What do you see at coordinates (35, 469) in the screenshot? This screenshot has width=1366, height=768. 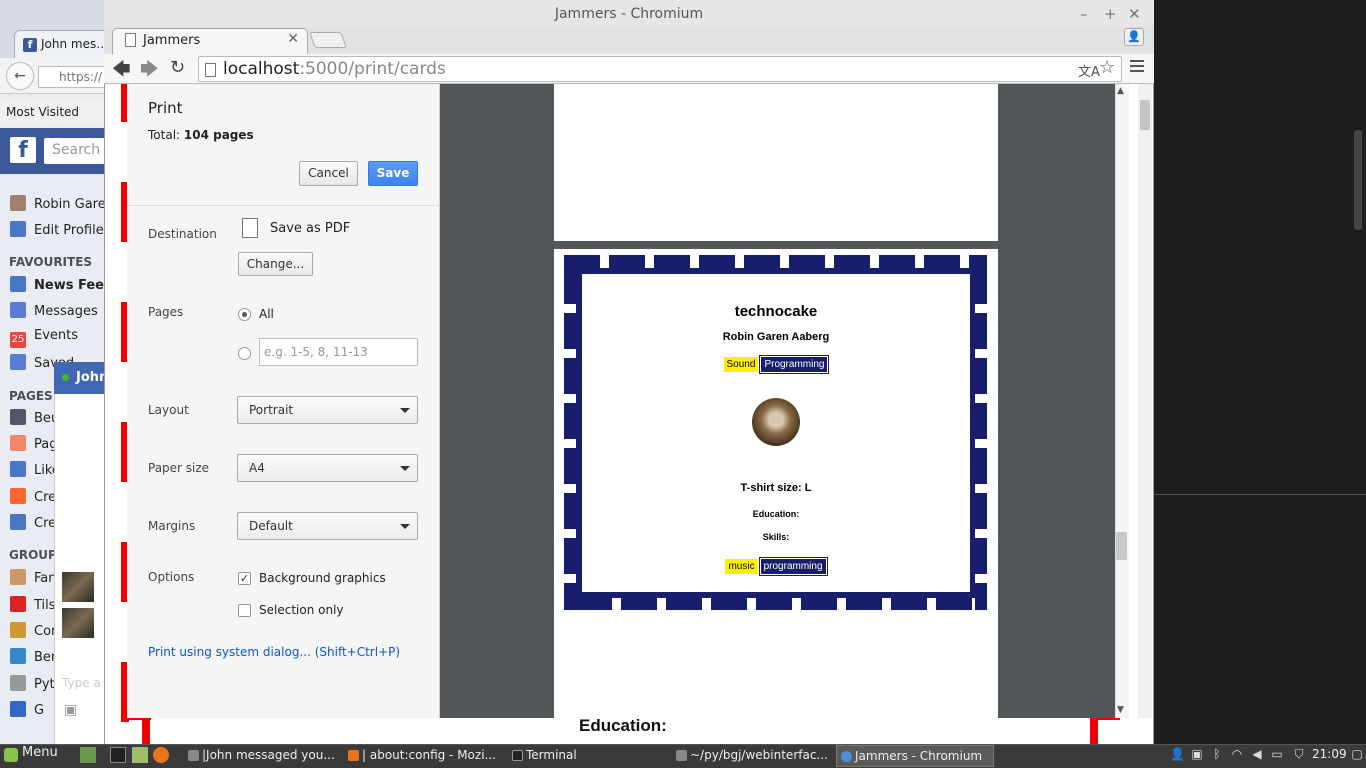 I see `fb-page-item: Like` at bounding box center [35, 469].